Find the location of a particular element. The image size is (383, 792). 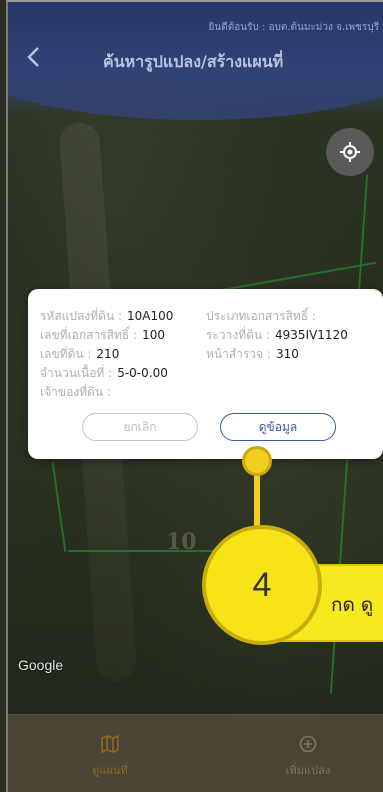

parcel-code-value: 10A100 is located at coordinates (150, 316).